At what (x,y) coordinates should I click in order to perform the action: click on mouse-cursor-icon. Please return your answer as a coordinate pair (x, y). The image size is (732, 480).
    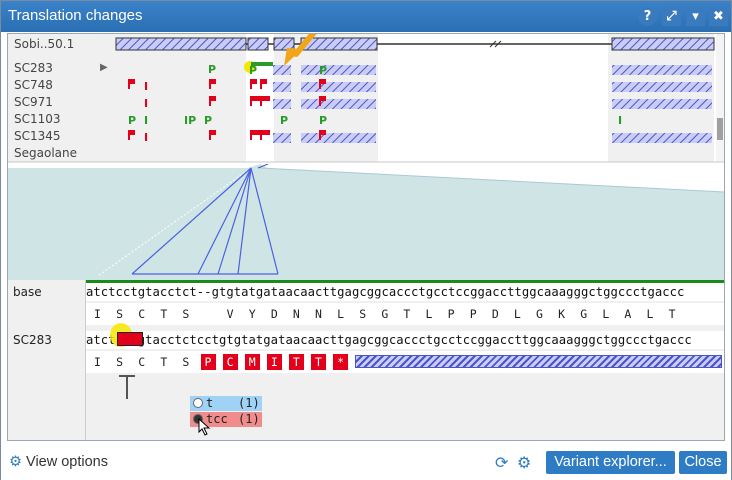
    Looking at the image, I should click on (204, 427).